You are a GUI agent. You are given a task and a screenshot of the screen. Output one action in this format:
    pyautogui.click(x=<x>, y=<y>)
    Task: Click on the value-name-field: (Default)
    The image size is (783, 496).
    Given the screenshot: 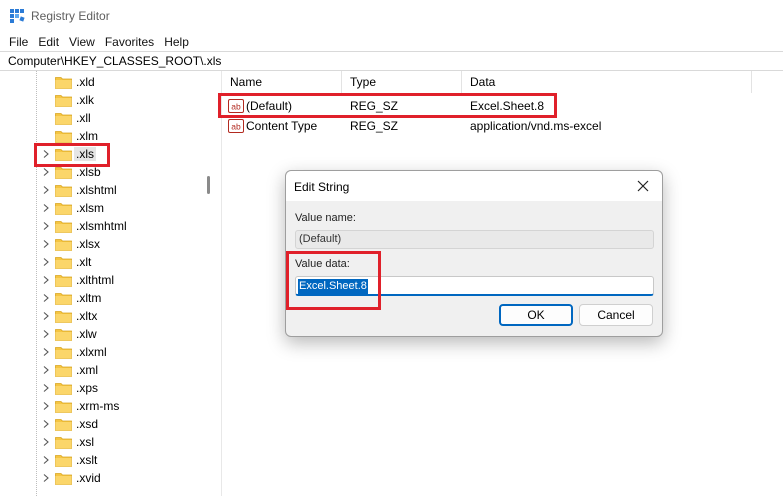 What is the action you would take?
    pyautogui.click(x=474, y=239)
    